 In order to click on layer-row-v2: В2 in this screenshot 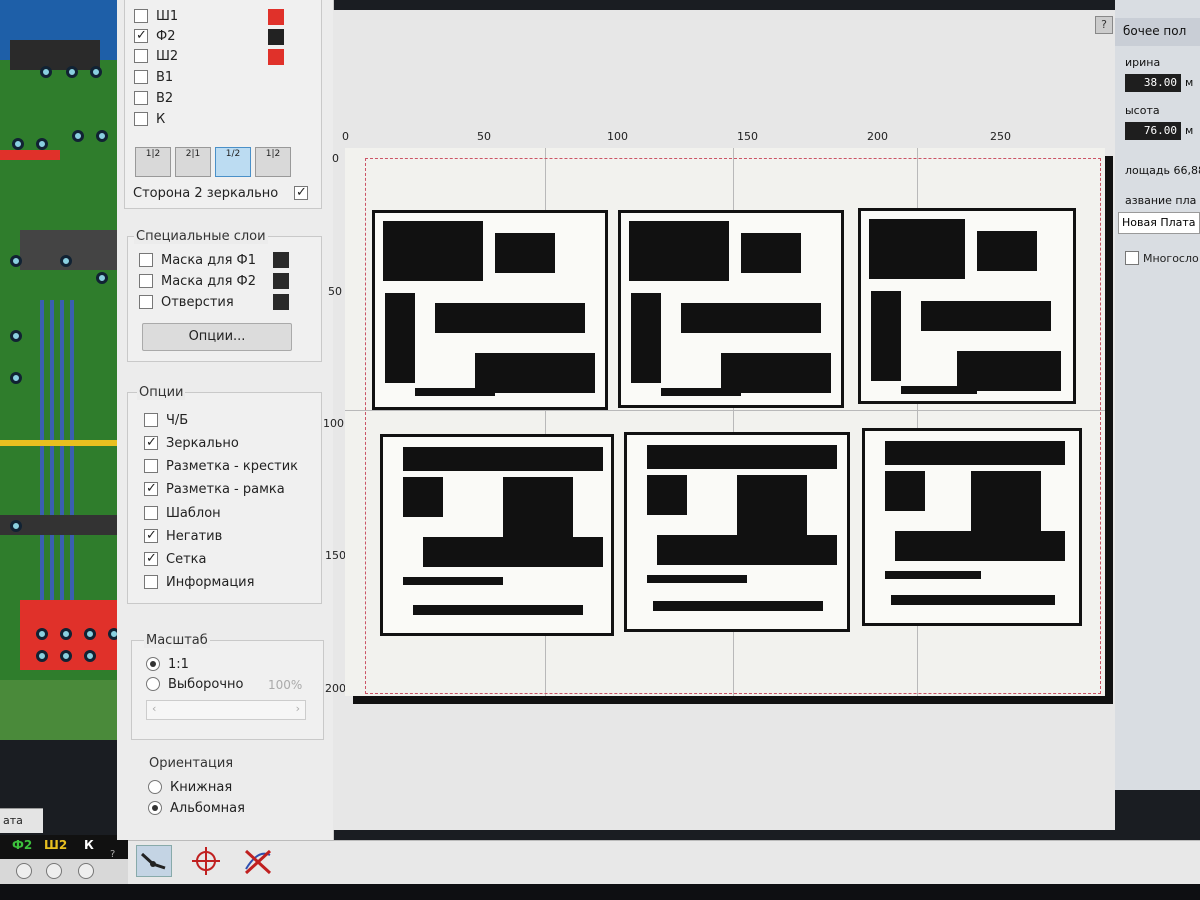, I will do `click(219, 99)`.